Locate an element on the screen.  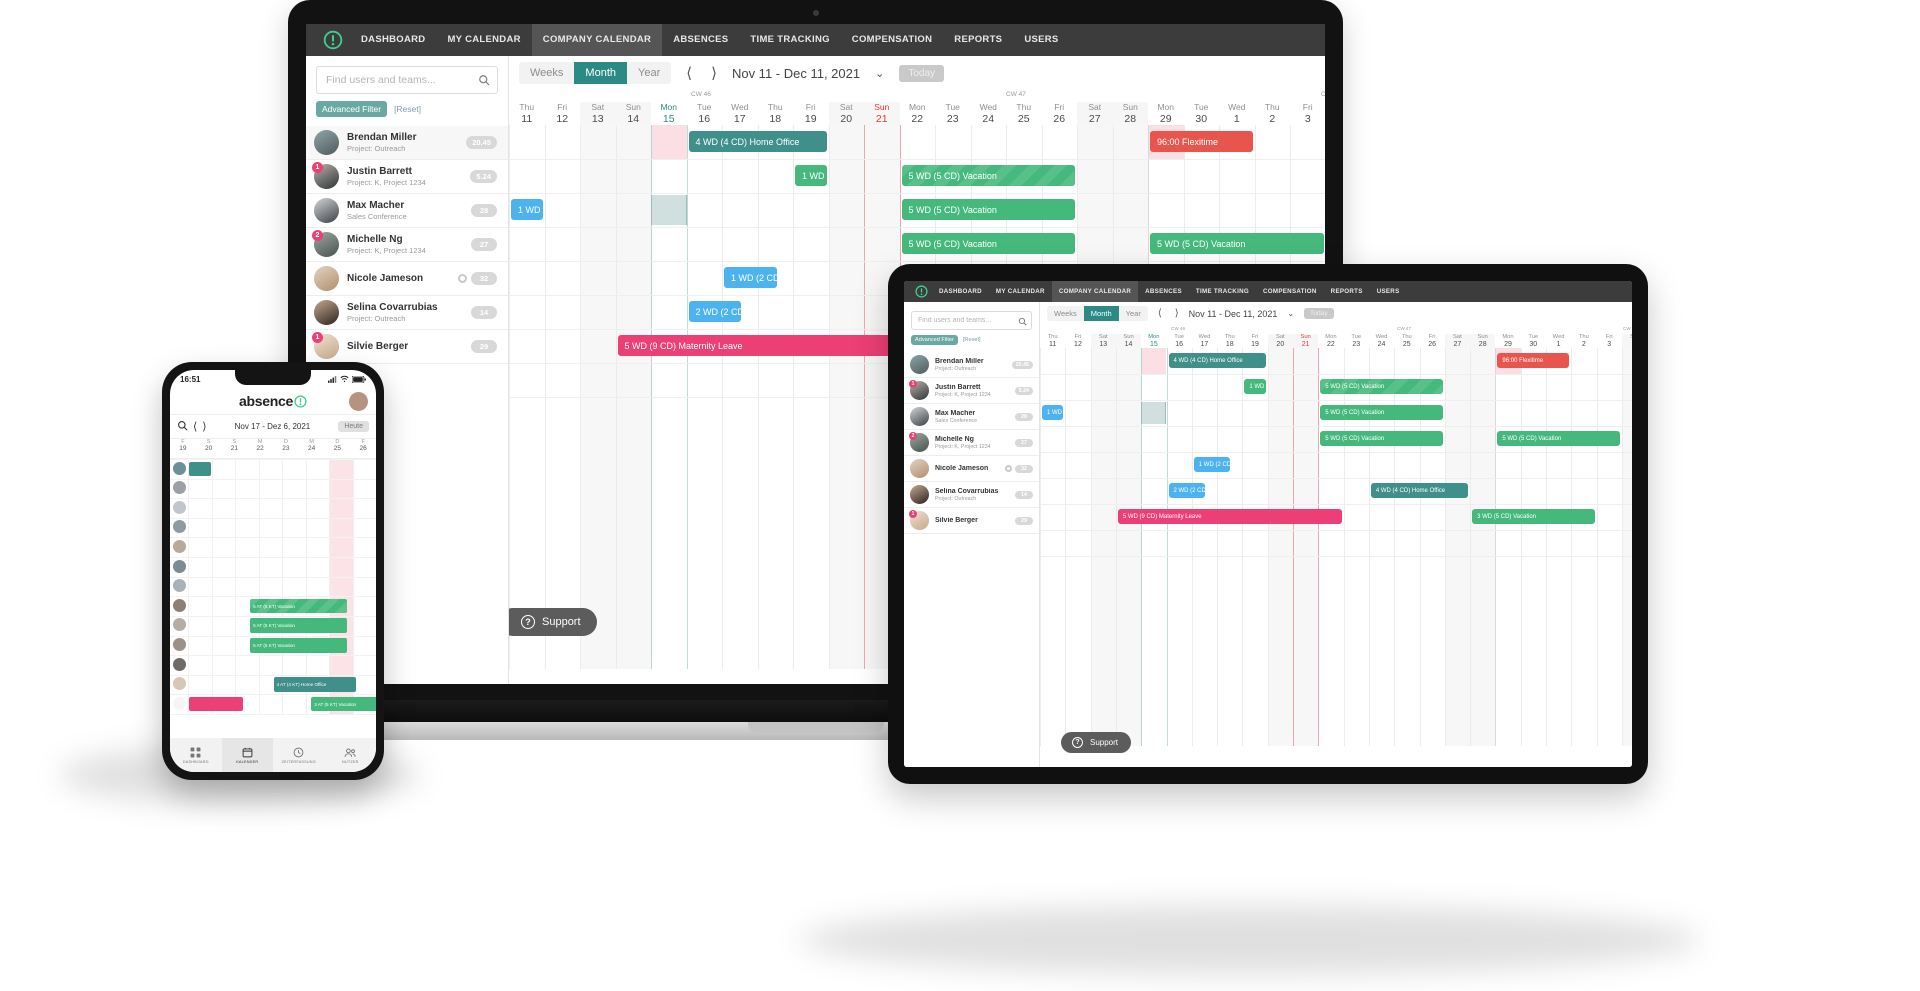
user-list-item: Nicole Jameson 32 is located at coordinates (971, 469).